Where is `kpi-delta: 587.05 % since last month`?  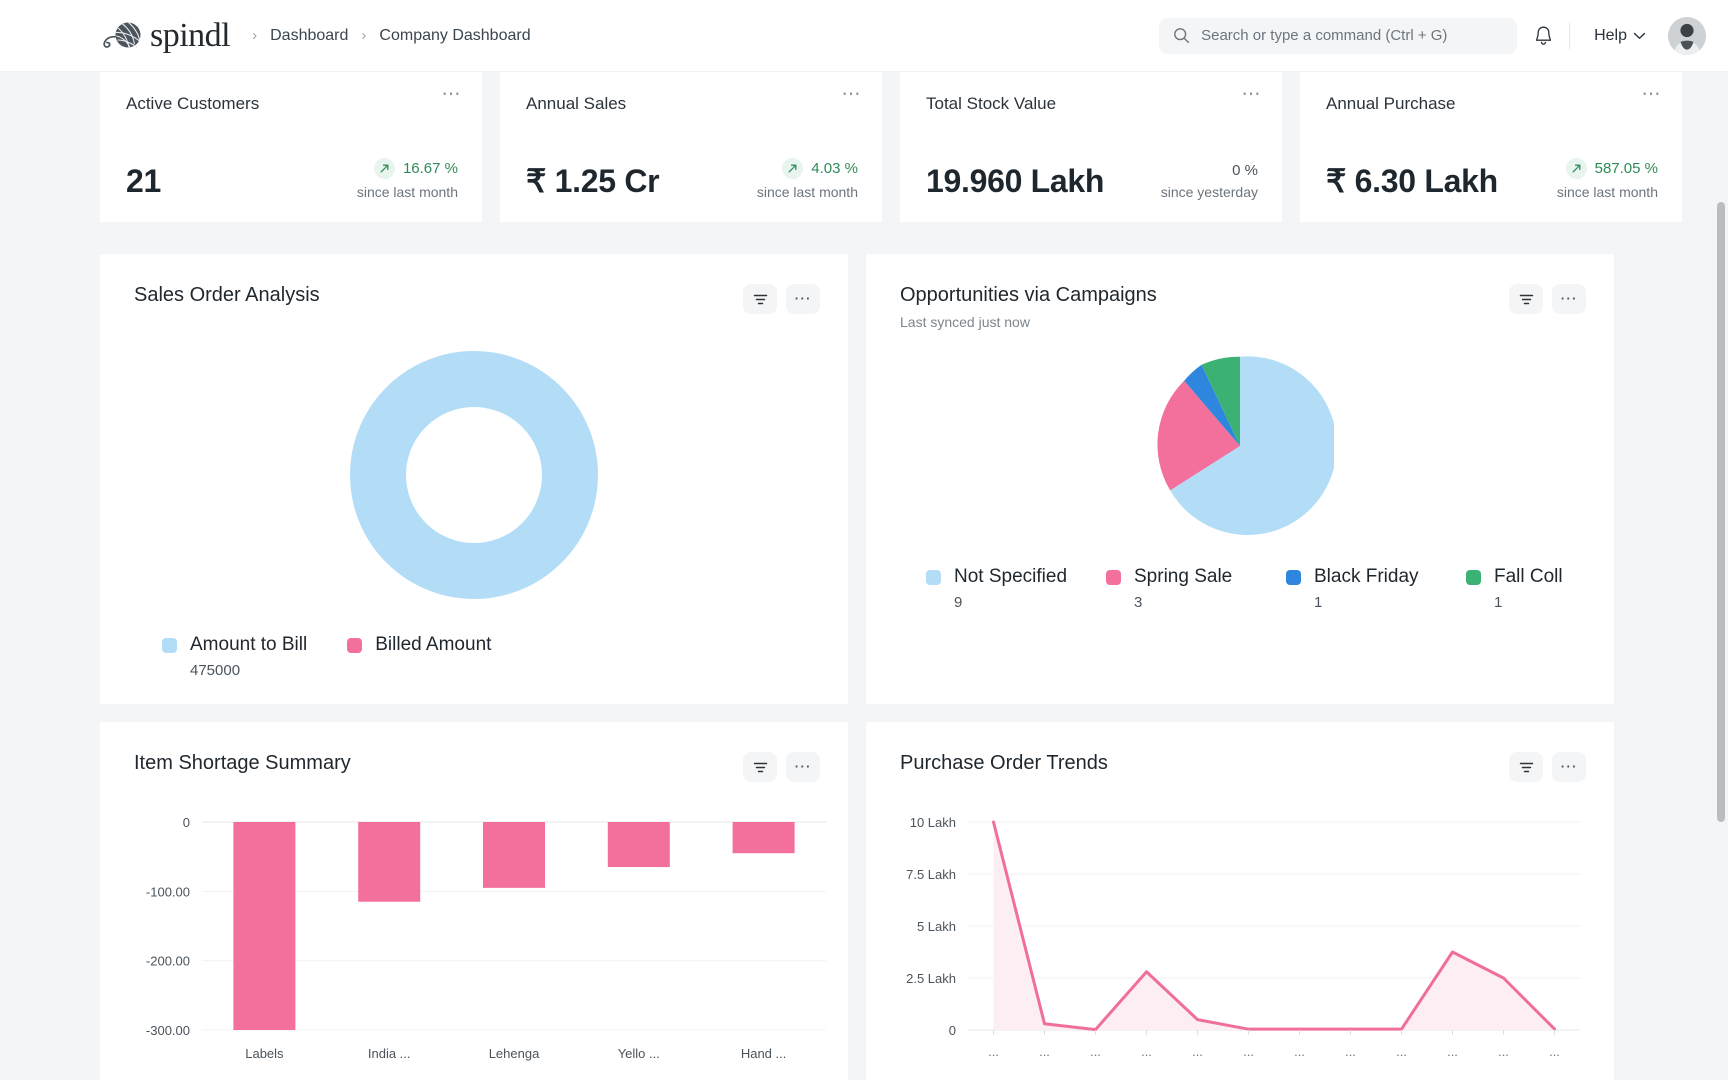
kpi-delta: 587.05 % since last month is located at coordinates (1607, 179).